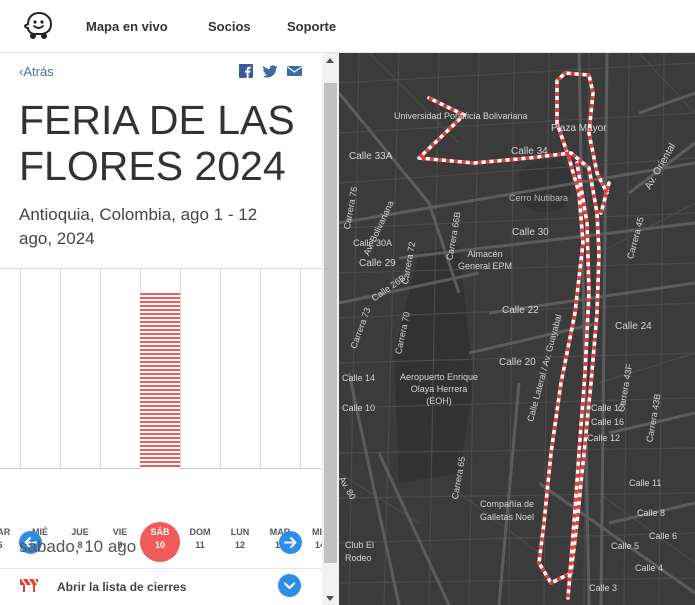 The width and height of the screenshot is (695, 605). What do you see at coordinates (316, 532) in the screenshot?
I see `day-of-week: MIÉ` at bounding box center [316, 532].